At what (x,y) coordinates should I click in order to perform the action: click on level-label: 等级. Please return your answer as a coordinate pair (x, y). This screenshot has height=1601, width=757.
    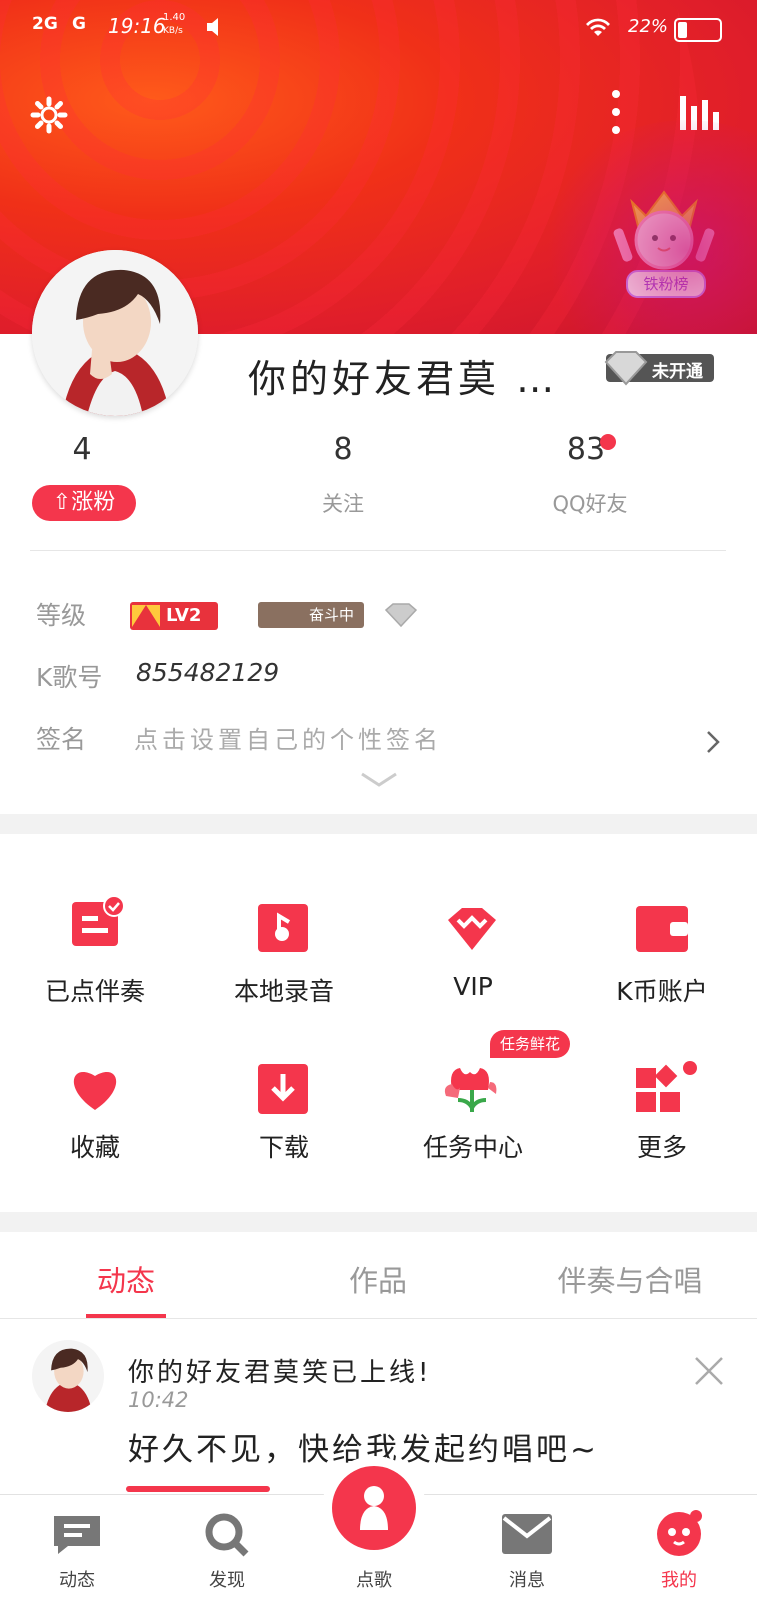
    Looking at the image, I should click on (61, 615).